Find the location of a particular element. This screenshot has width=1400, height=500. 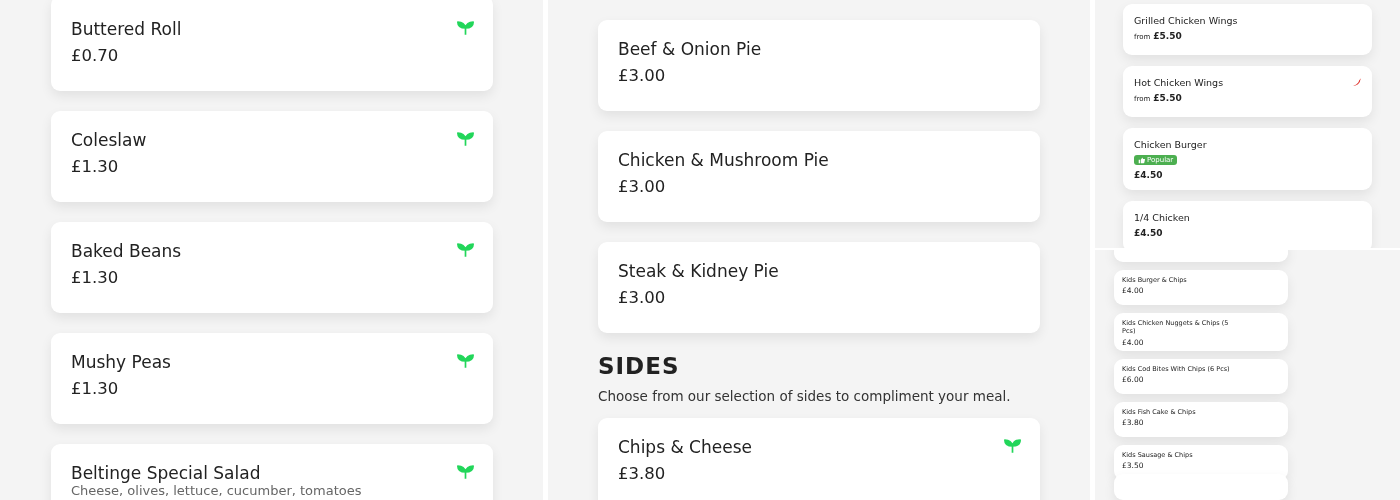

item-price: £0.70 is located at coordinates (95, 55).